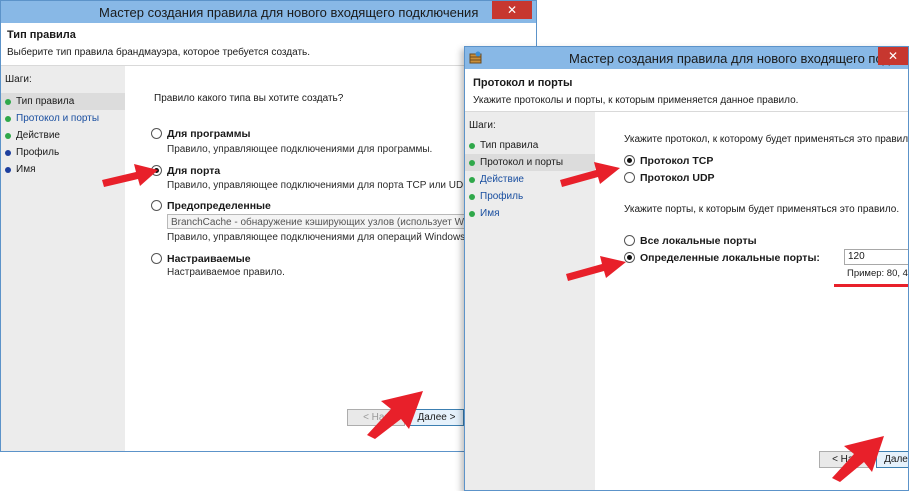 The image size is (909, 491). I want to click on rule-type-question: Правило какого типа вы хотите создать?, so click(249, 98).